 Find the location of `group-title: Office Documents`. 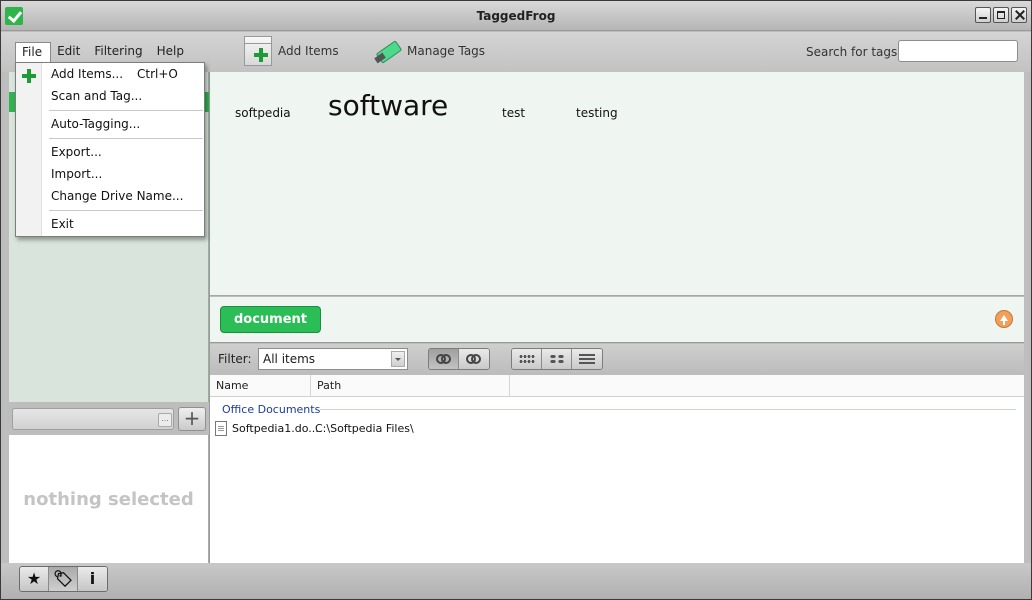

group-title: Office Documents is located at coordinates (271, 409).